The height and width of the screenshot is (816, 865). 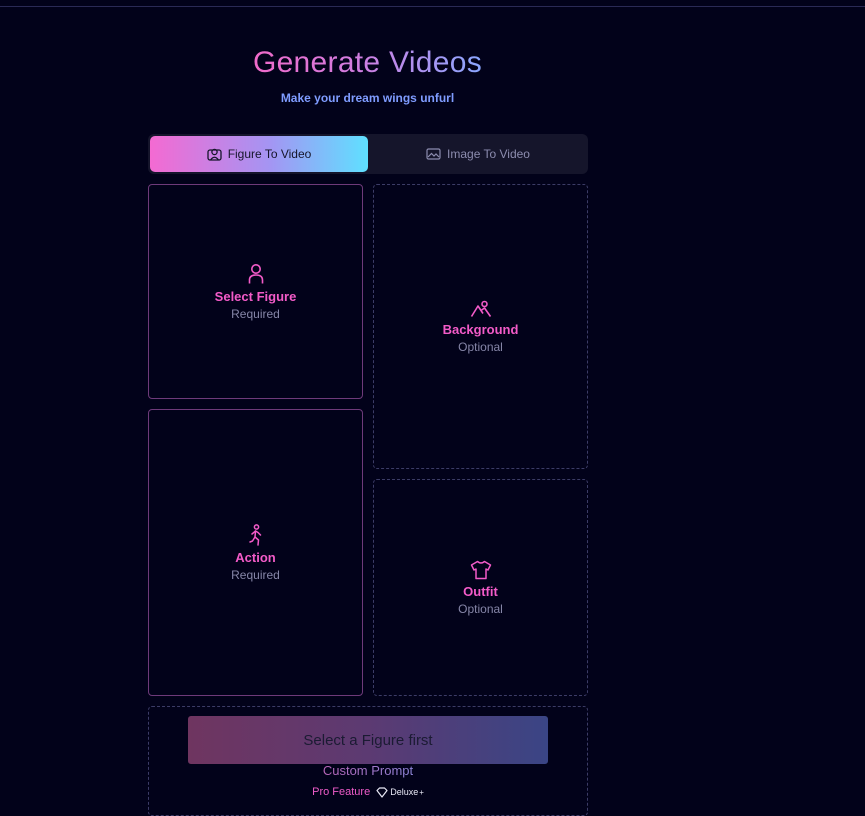 I want to click on user-icon, so click(x=255, y=273).